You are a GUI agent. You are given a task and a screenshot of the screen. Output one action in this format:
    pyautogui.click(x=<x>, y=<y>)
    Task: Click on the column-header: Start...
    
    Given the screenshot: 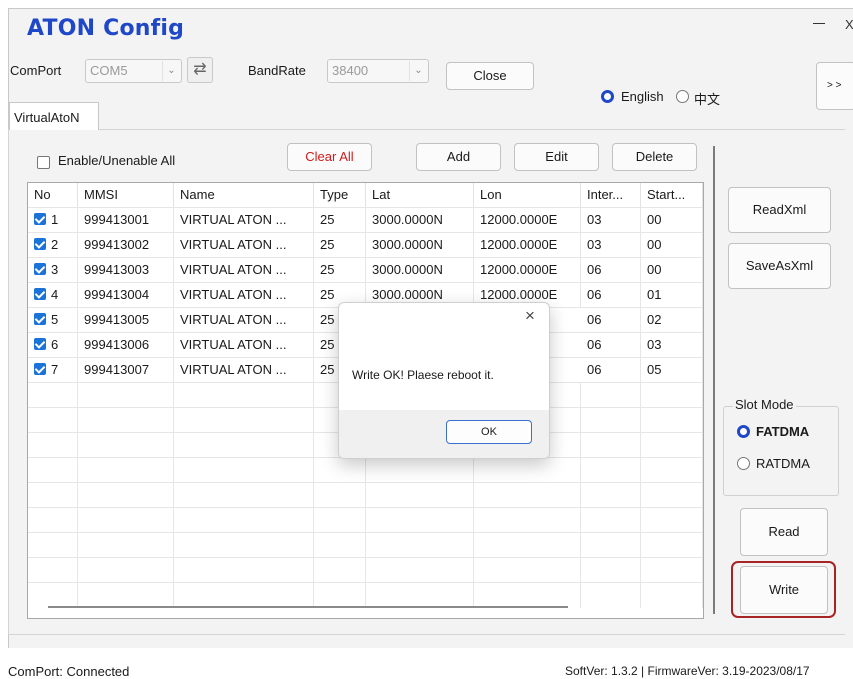 What is the action you would take?
    pyautogui.click(x=672, y=195)
    